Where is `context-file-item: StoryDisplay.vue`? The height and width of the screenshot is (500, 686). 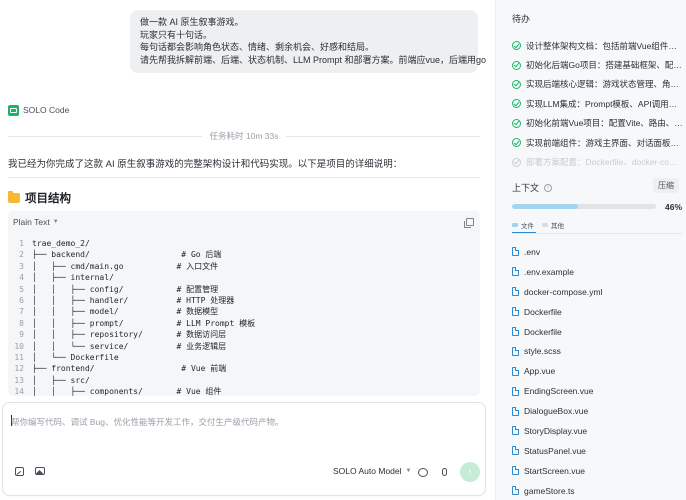 context-file-item: StoryDisplay.vue is located at coordinates (597, 431).